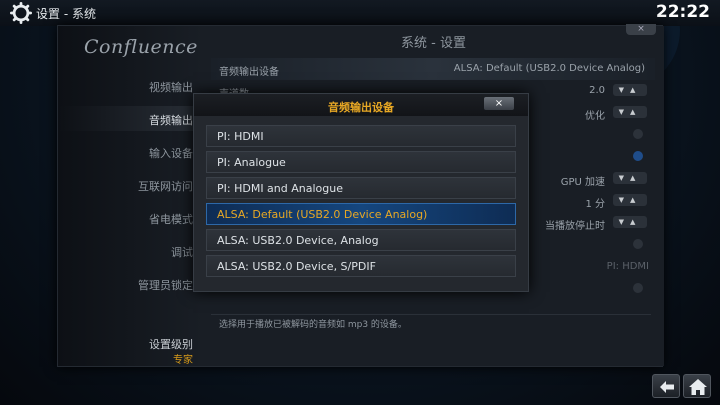  Describe the element at coordinates (595, 116) in the screenshot. I see `setting-value: 优化` at that location.